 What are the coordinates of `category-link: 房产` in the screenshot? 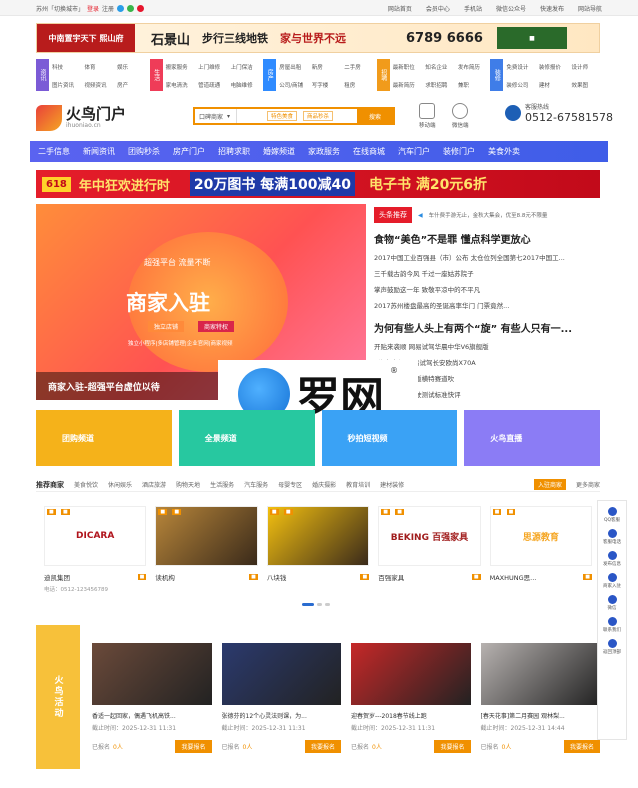 It's located at (131, 87).